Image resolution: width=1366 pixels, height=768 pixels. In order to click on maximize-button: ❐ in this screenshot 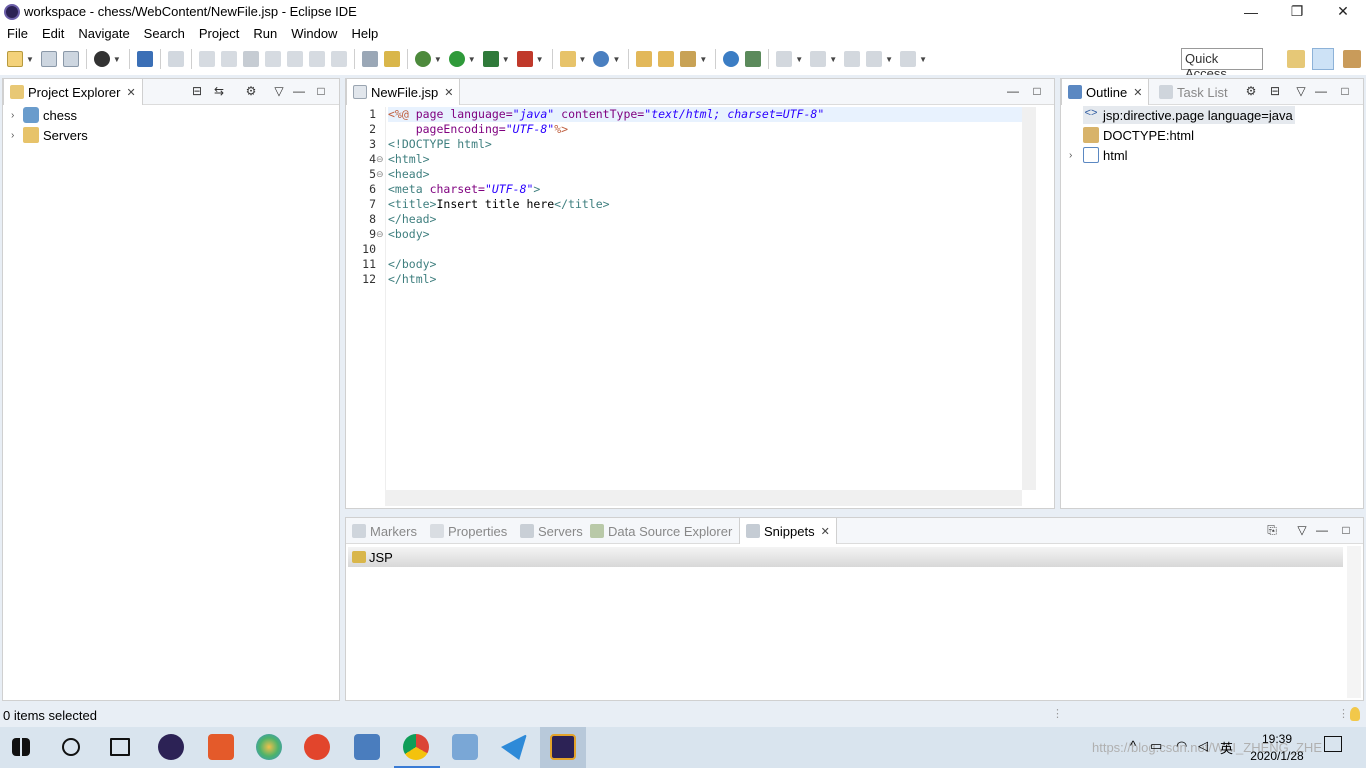, I will do `click(1297, 11)`.